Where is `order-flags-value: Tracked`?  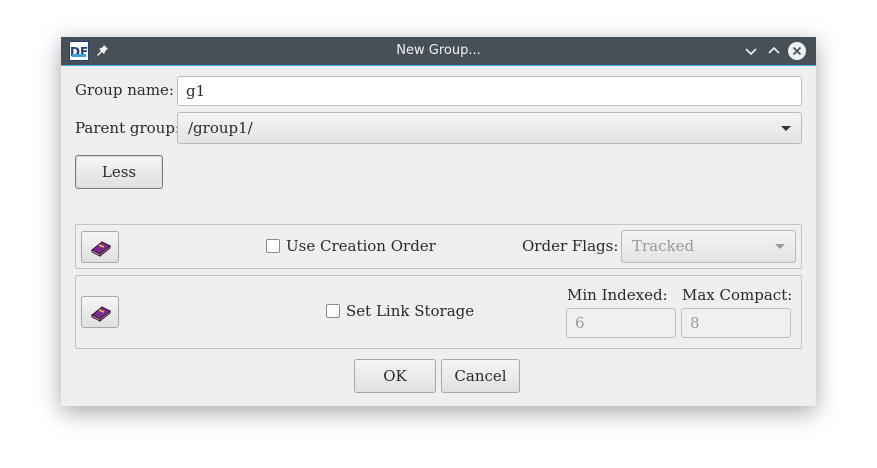 order-flags-value: Tracked is located at coordinates (663, 246).